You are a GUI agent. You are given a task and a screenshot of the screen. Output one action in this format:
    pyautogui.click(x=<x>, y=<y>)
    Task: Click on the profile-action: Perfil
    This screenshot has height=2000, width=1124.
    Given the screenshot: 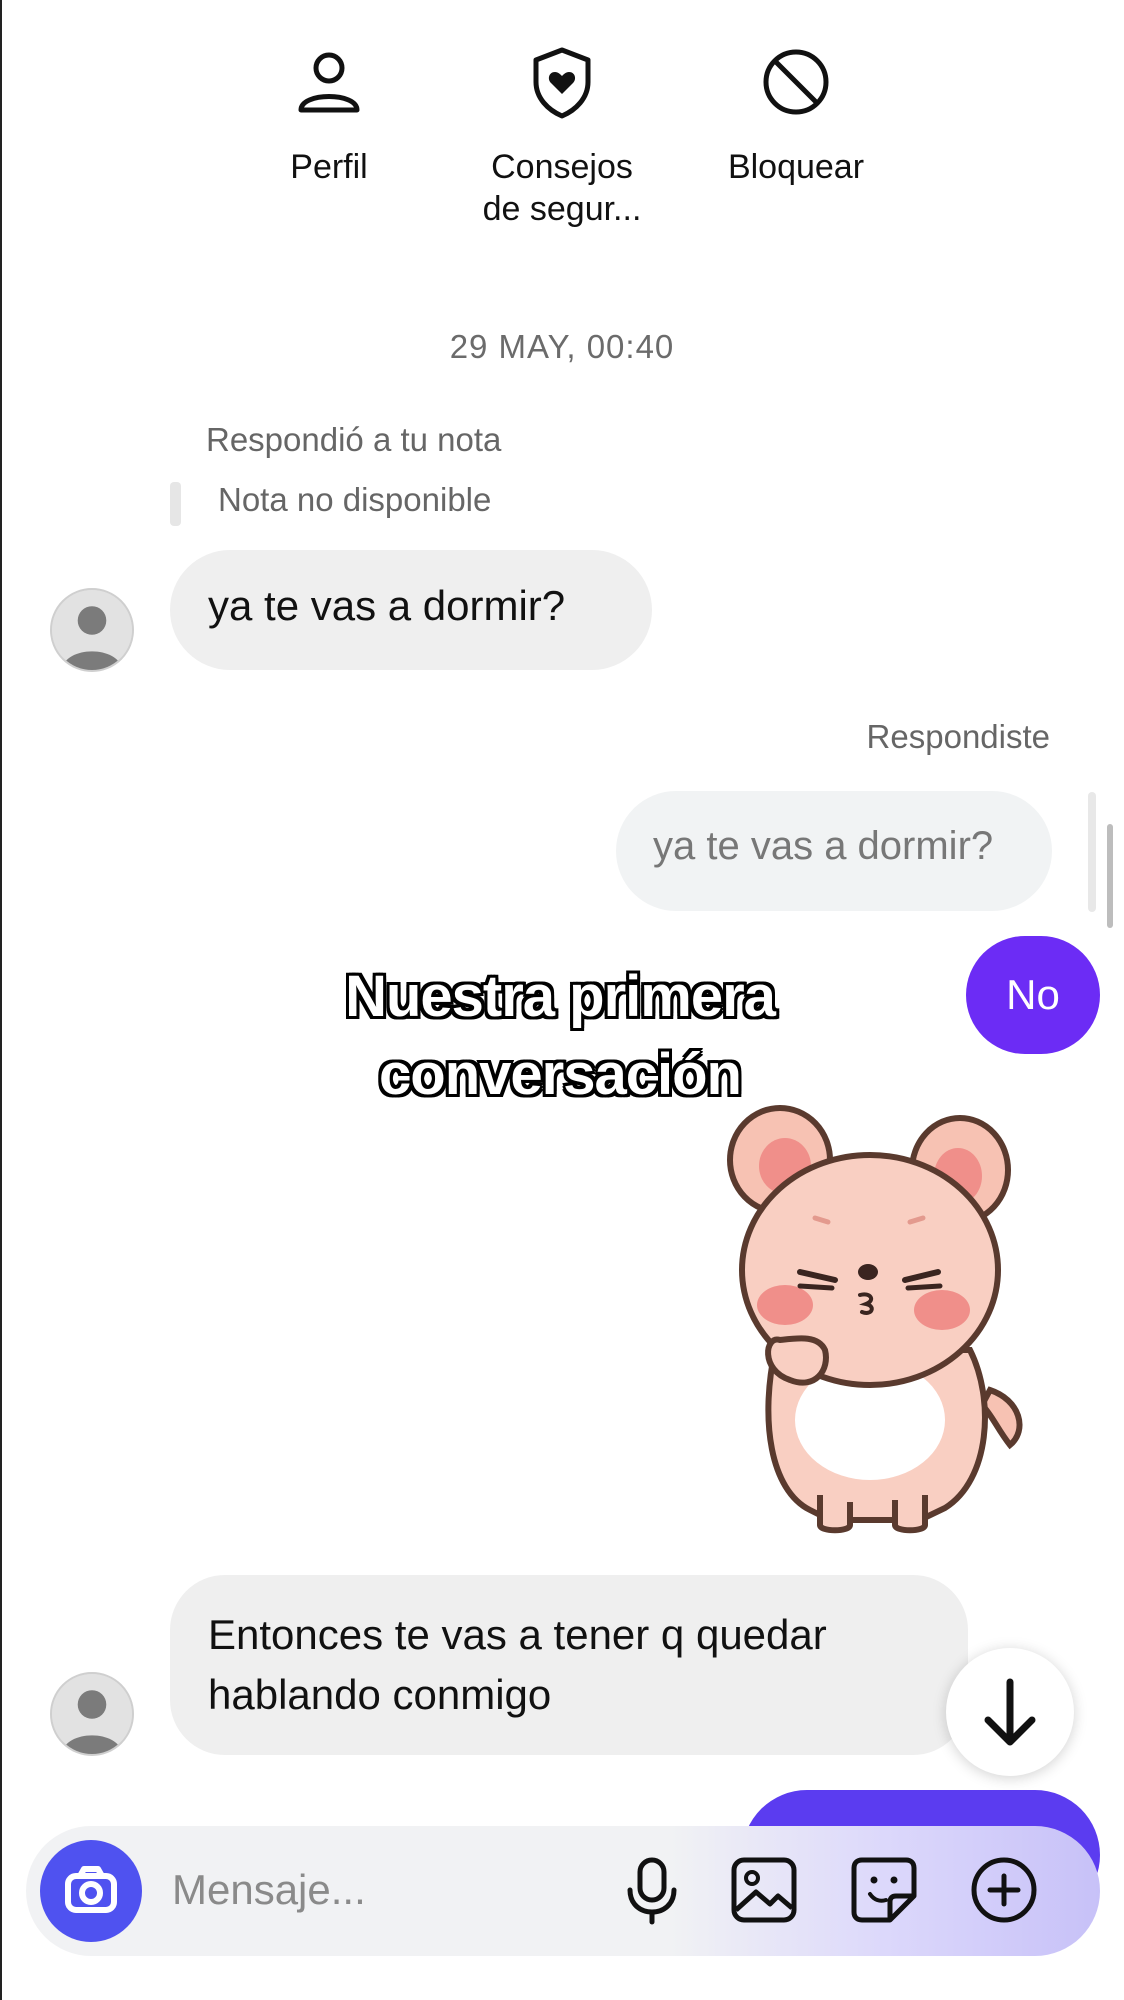 What is the action you would take?
    pyautogui.click(x=329, y=114)
    